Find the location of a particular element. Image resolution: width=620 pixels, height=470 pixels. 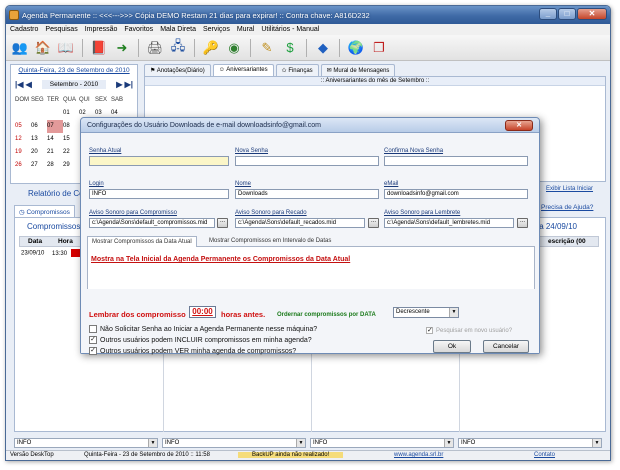

minimize-button: _ is located at coordinates (548, 14).